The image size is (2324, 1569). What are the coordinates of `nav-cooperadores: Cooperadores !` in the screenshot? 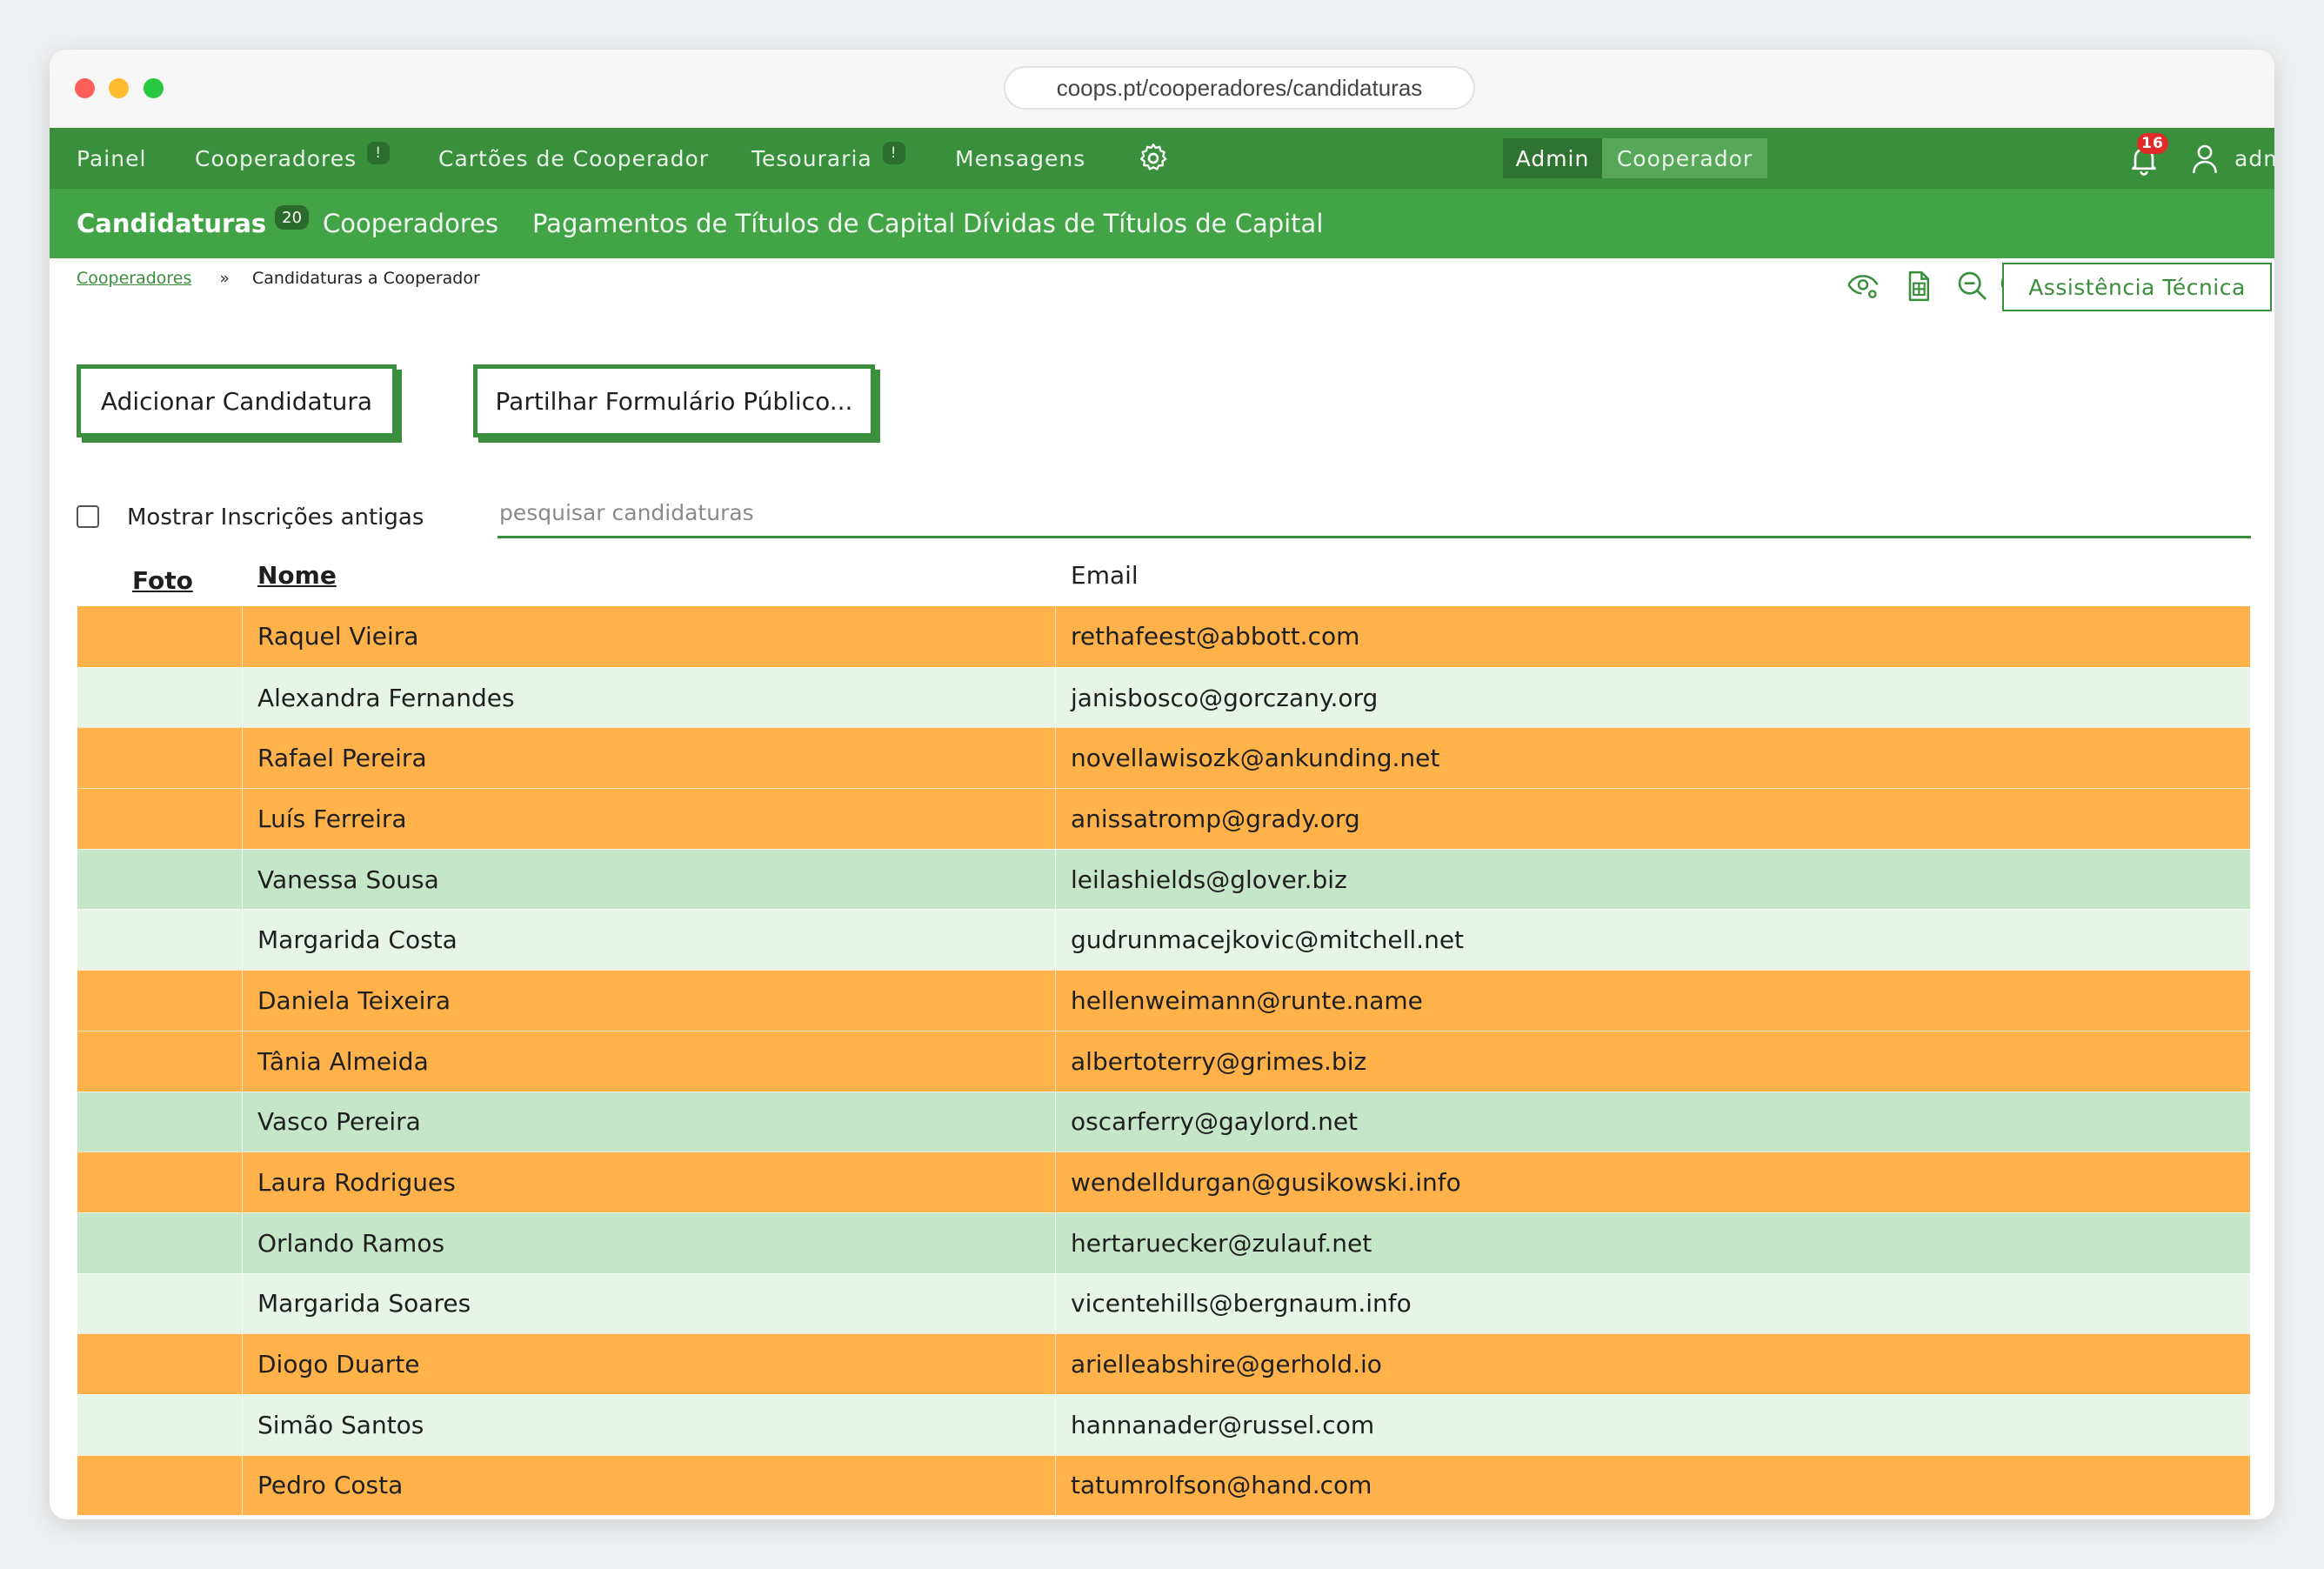 It's located at (293, 158).